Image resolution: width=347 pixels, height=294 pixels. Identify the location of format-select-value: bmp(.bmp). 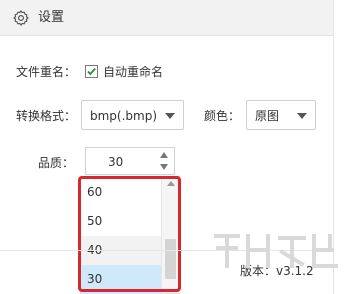
(124, 116).